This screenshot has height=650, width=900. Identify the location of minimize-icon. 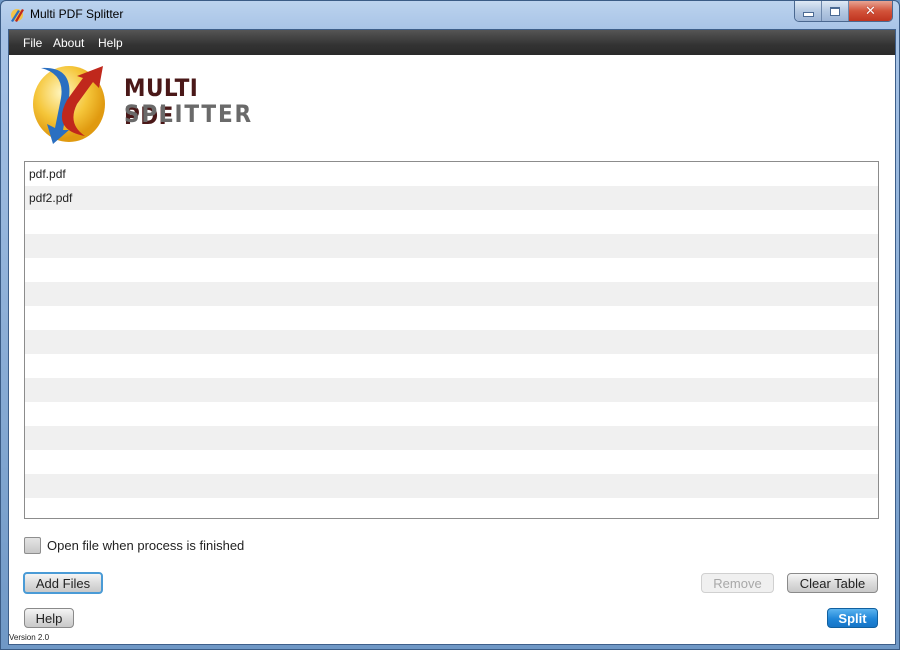
(808, 14).